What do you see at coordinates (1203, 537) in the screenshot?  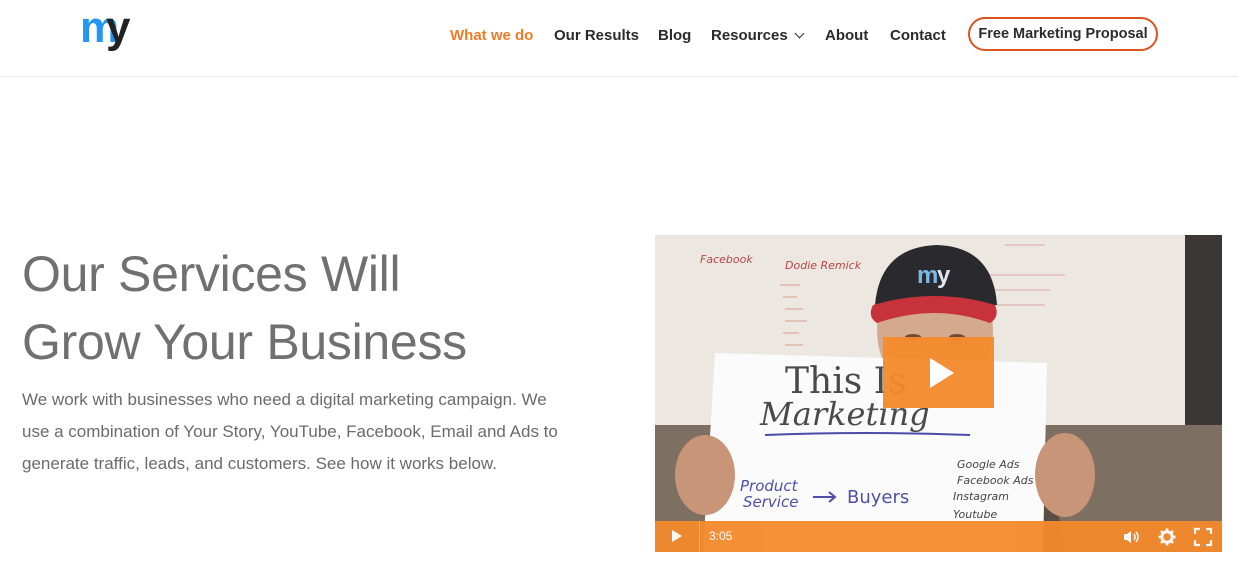 I see `fullscreen-icon` at bounding box center [1203, 537].